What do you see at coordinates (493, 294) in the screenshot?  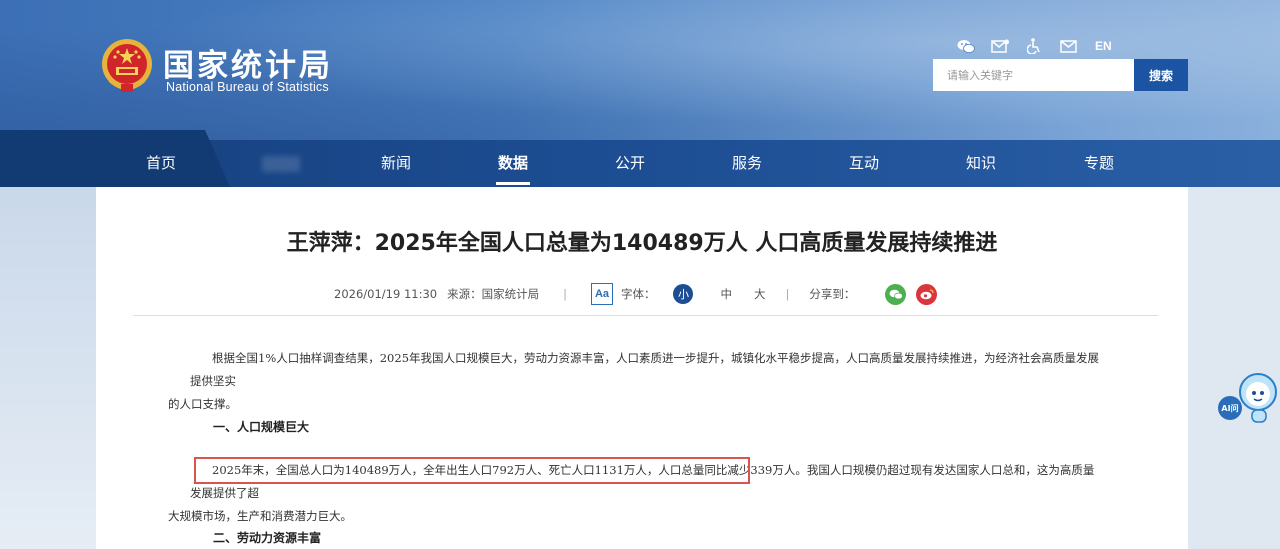 I see `article-source: 来源：国家统计局` at bounding box center [493, 294].